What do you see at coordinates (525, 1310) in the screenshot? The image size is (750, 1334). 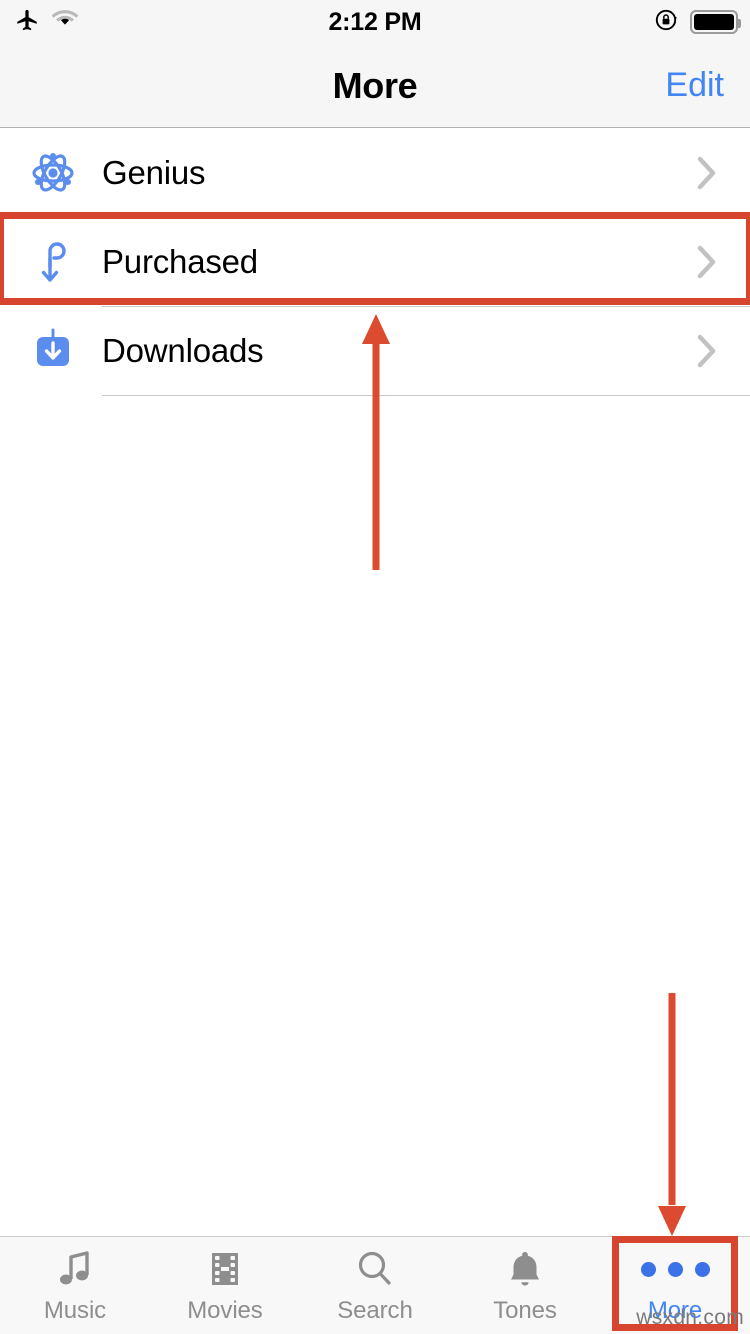 I see `tab-label: Tones` at bounding box center [525, 1310].